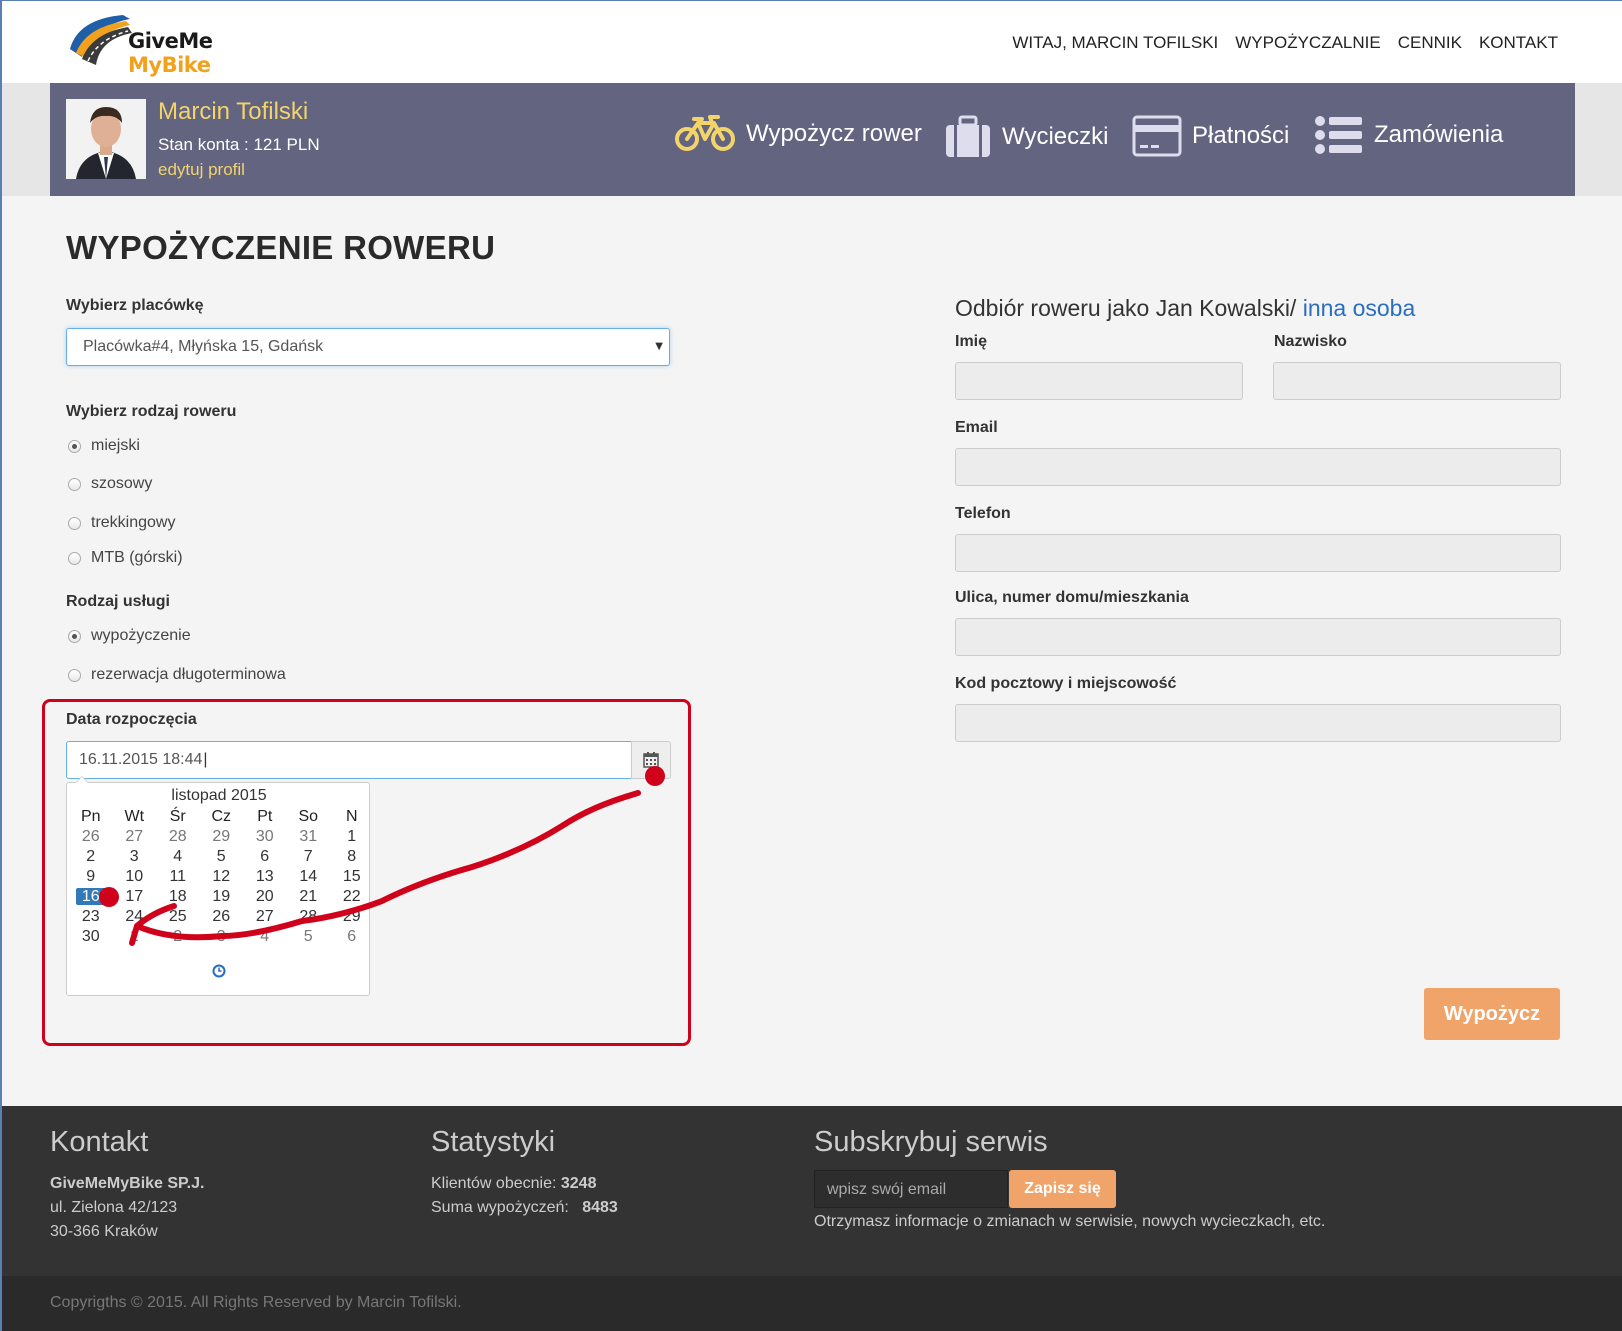  I want to click on nav-welcome: WITAJ, MARCIN TOFILSKI, so click(1115, 43).